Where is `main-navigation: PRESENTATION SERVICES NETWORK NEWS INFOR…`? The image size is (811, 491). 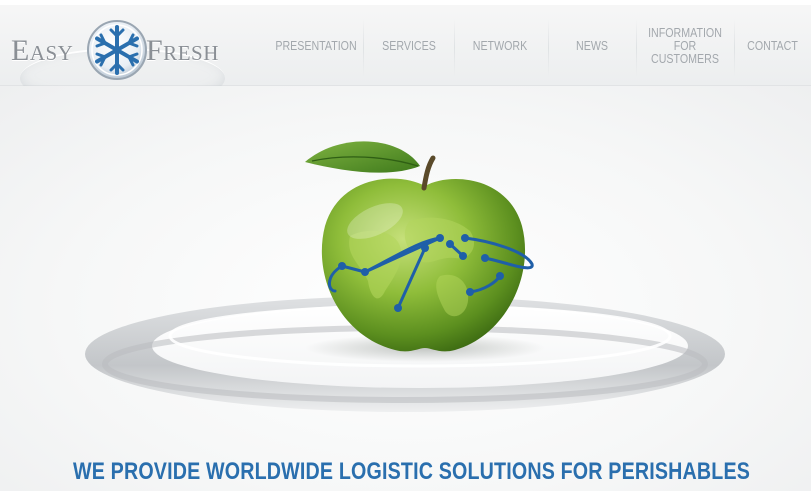
main-navigation: PRESENTATION SERVICES NETWORK NEWS INFOR… is located at coordinates (539, 45).